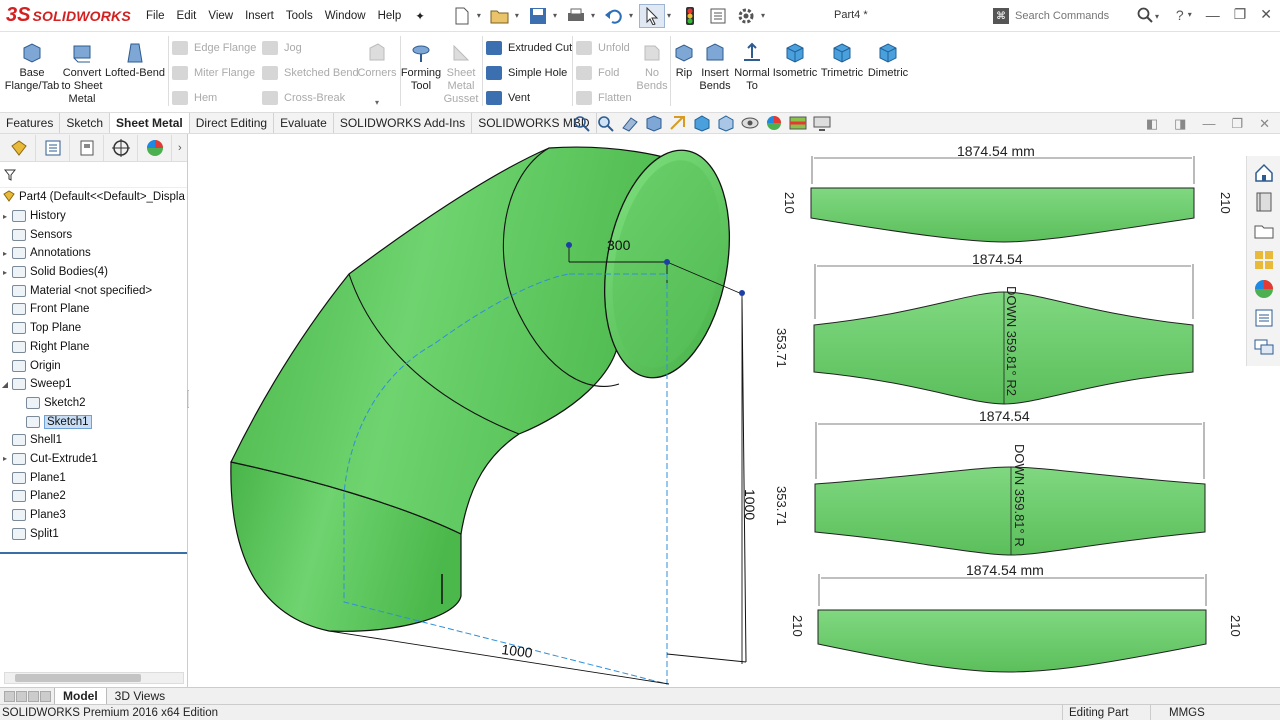 This screenshot has height=720, width=1280. I want to click on zoom-to-area-icon, so click(606, 123).